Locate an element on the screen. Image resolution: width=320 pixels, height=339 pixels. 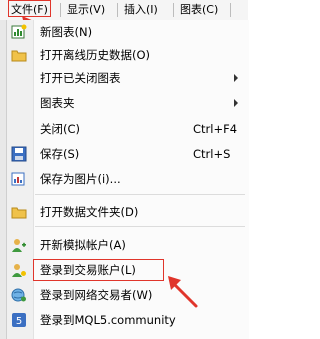
menu-item-login-web-trader: 登录到网络交易者(W) is located at coordinates (128, 295).